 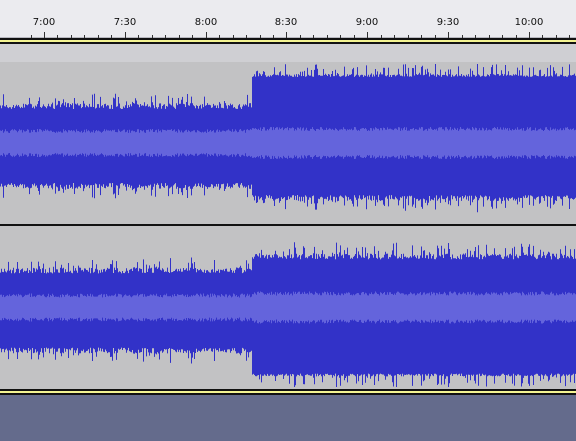 What do you see at coordinates (288, 53) in the screenshot?
I see `track-top-padding` at bounding box center [288, 53].